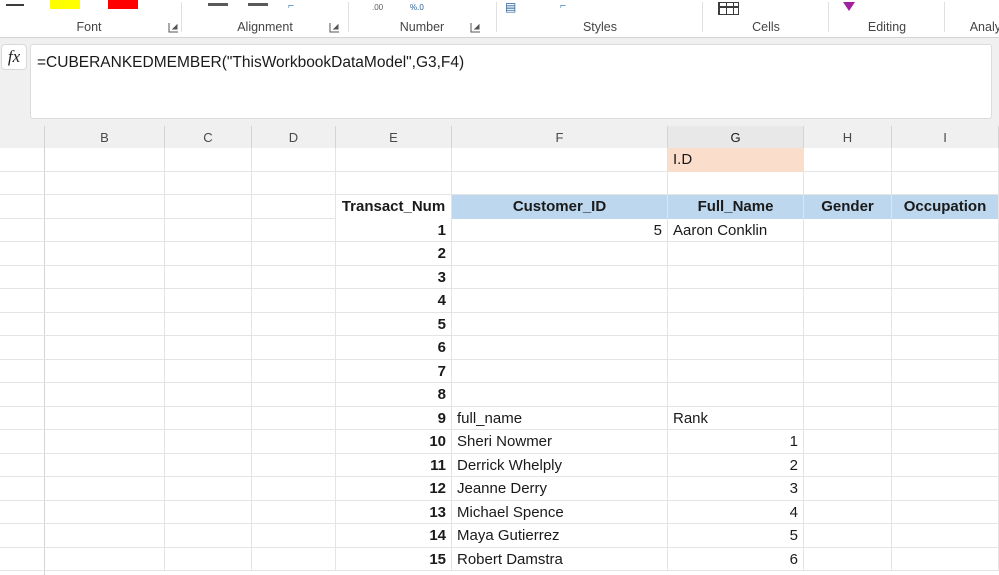 This screenshot has height=575, width=999. Describe the element at coordinates (848, 137) in the screenshot. I see `column-header-h: H` at that location.